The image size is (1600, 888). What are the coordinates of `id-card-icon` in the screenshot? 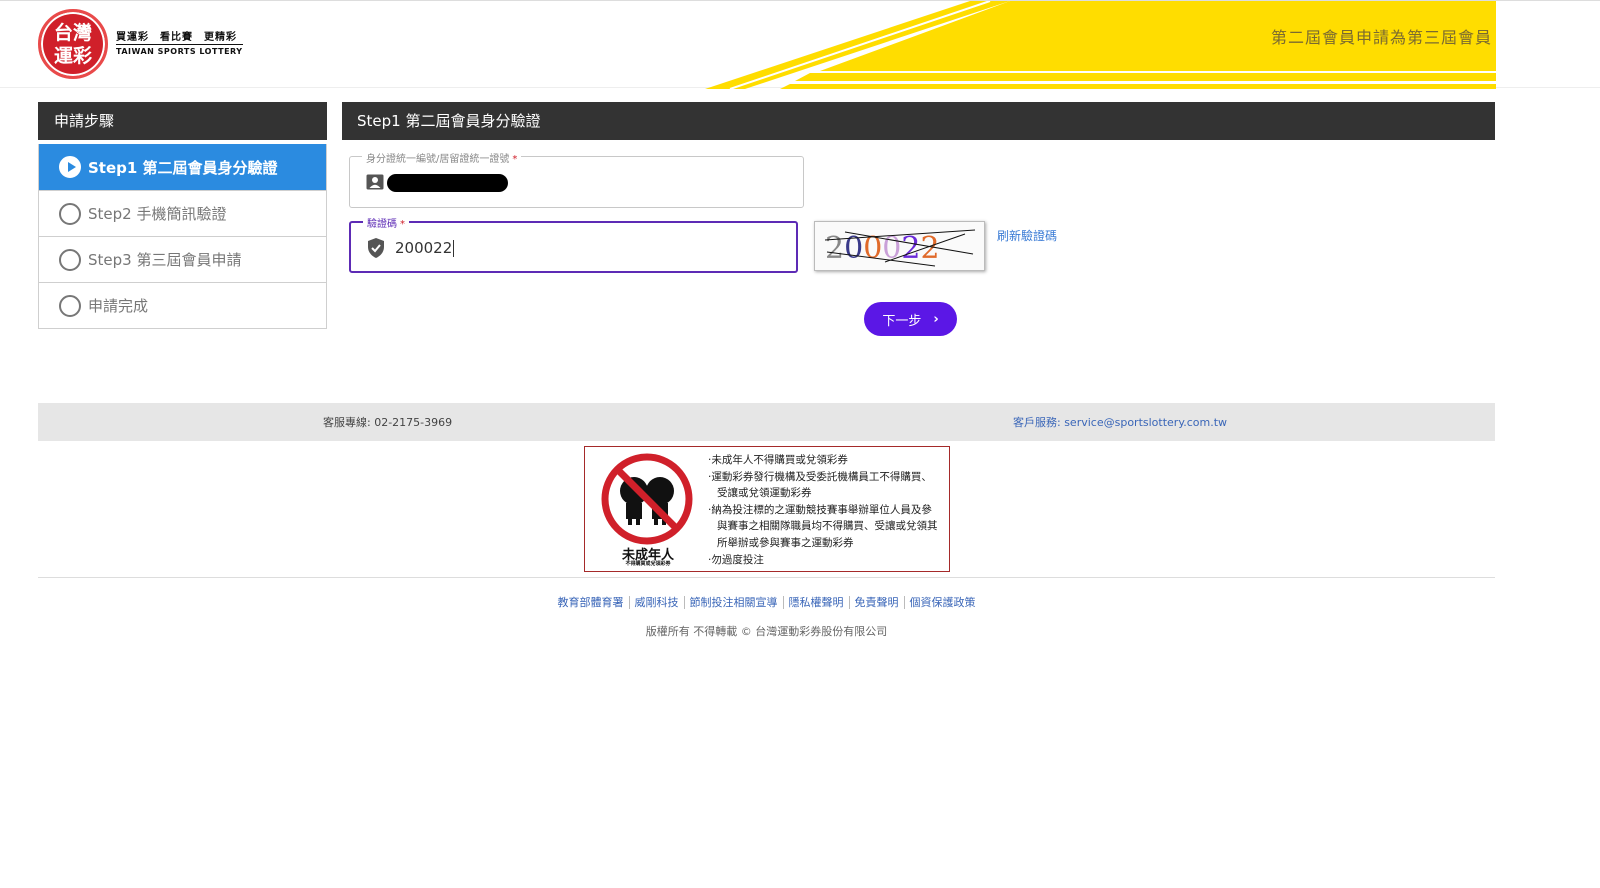 It's located at (375, 182).